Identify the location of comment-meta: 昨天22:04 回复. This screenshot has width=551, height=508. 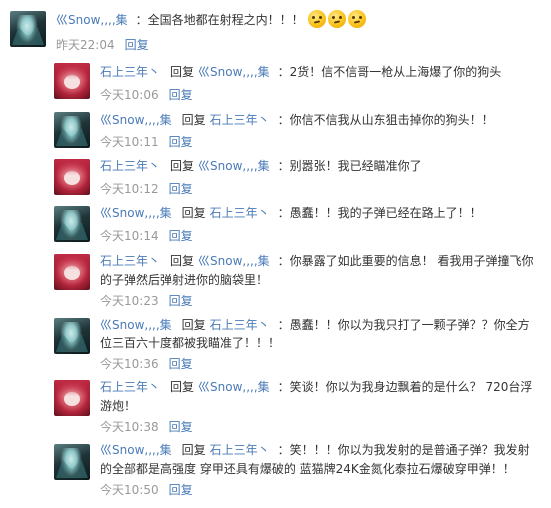
(102, 45).